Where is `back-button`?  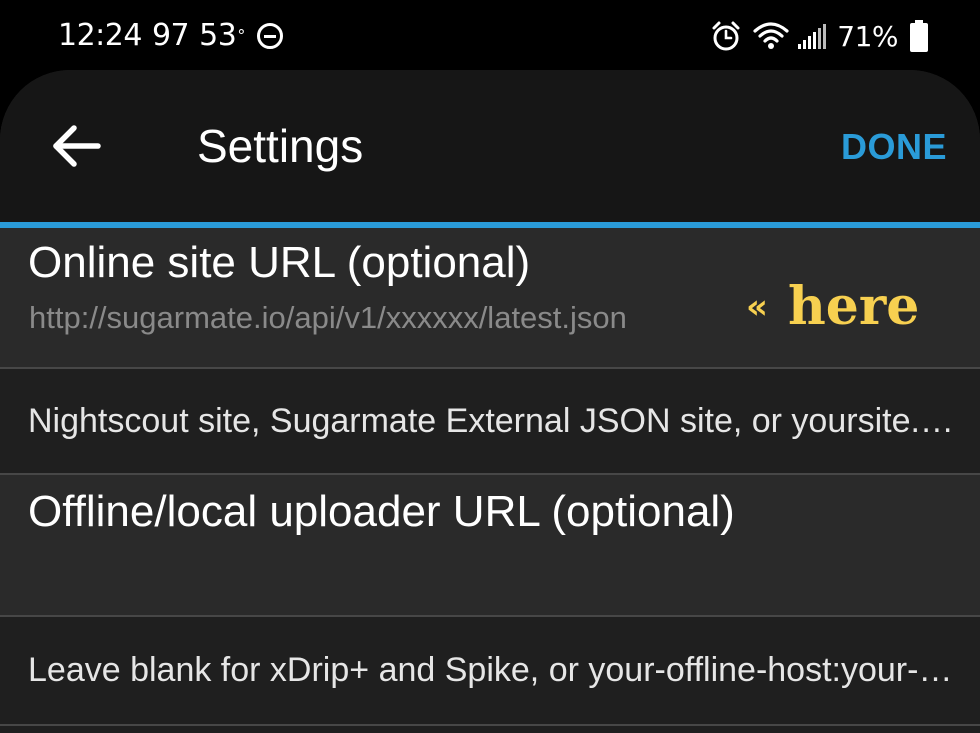 back-button is located at coordinates (77, 146).